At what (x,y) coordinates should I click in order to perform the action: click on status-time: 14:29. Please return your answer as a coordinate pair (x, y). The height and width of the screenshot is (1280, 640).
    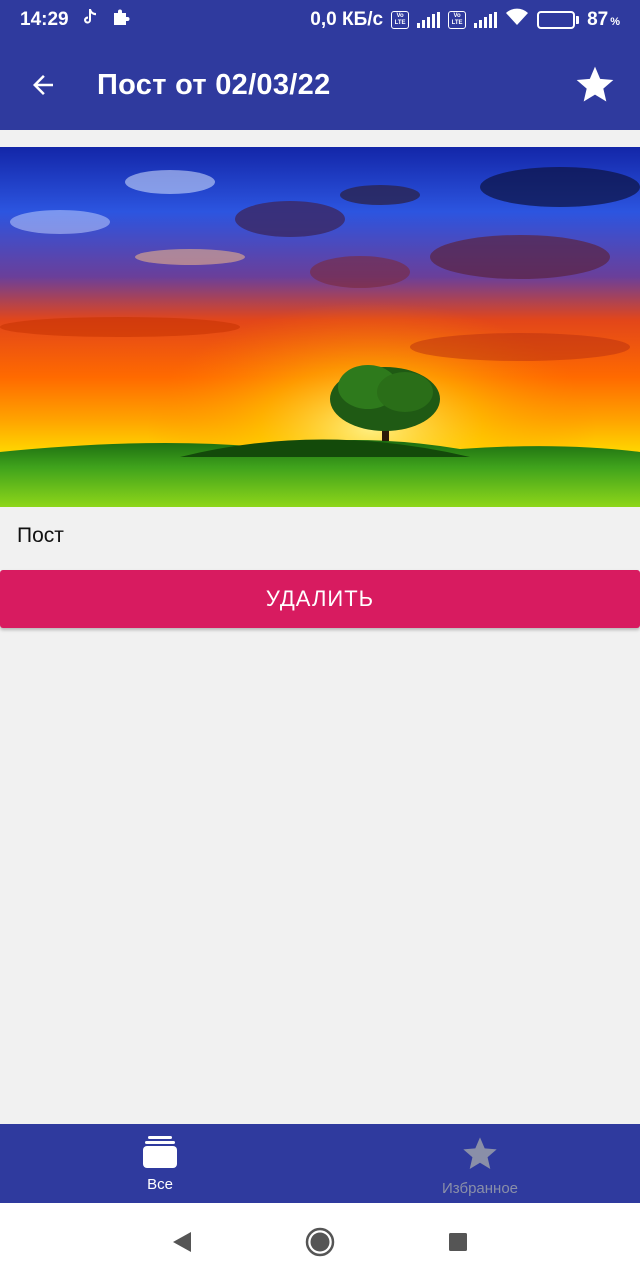
    Looking at the image, I should click on (44, 19).